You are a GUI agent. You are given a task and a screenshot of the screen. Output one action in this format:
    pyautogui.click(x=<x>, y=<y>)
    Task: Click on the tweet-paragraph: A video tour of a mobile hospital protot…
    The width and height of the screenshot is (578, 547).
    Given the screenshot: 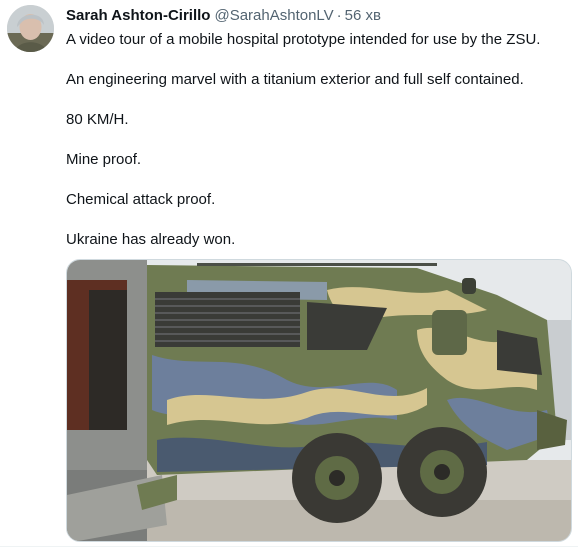 What is the action you would take?
    pyautogui.click(x=303, y=39)
    